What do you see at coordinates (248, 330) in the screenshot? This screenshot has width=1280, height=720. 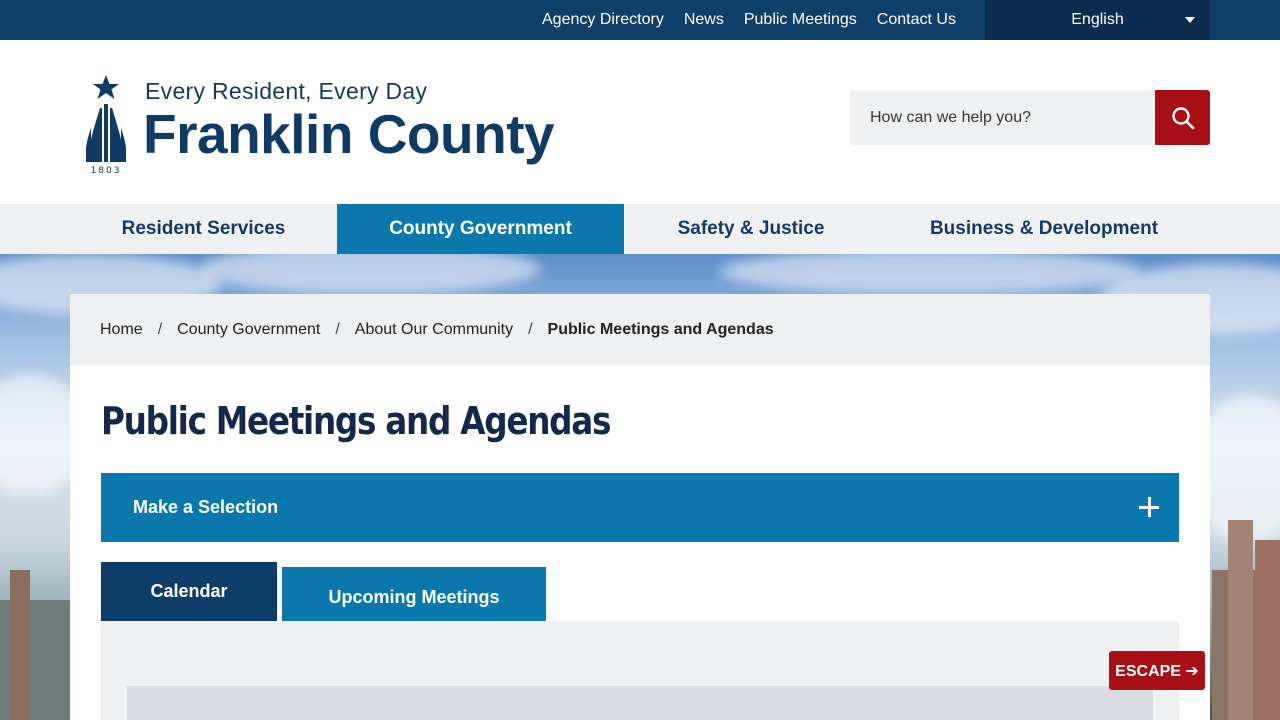 I see `breadcrumb-county-government: County Government` at bounding box center [248, 330].